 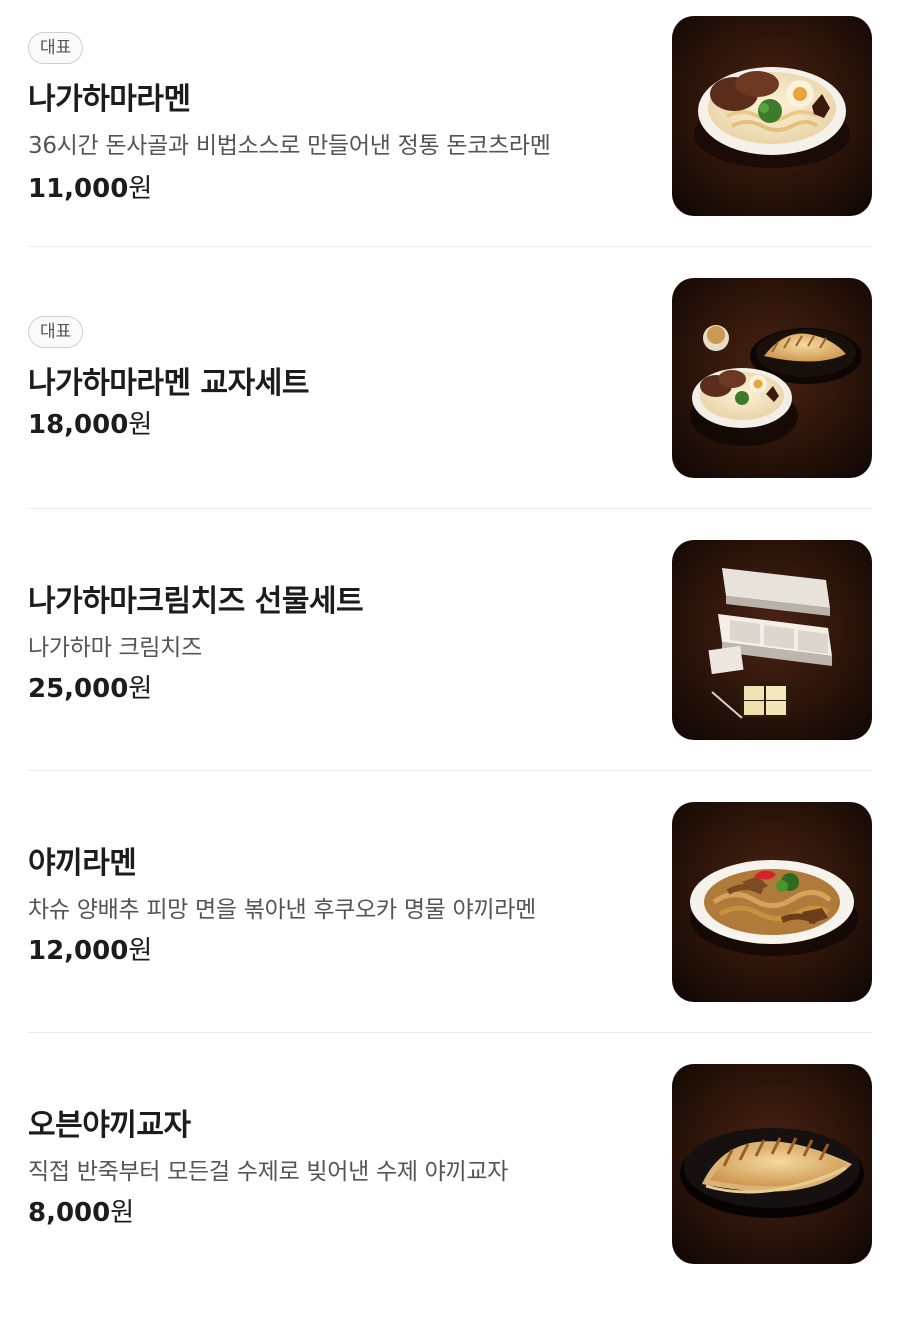 What do you see at coordinates (109, 1125) in the screenshot?
I see `menu-item-name: 오븐야끼교자` at bounding box center [109, 1125].